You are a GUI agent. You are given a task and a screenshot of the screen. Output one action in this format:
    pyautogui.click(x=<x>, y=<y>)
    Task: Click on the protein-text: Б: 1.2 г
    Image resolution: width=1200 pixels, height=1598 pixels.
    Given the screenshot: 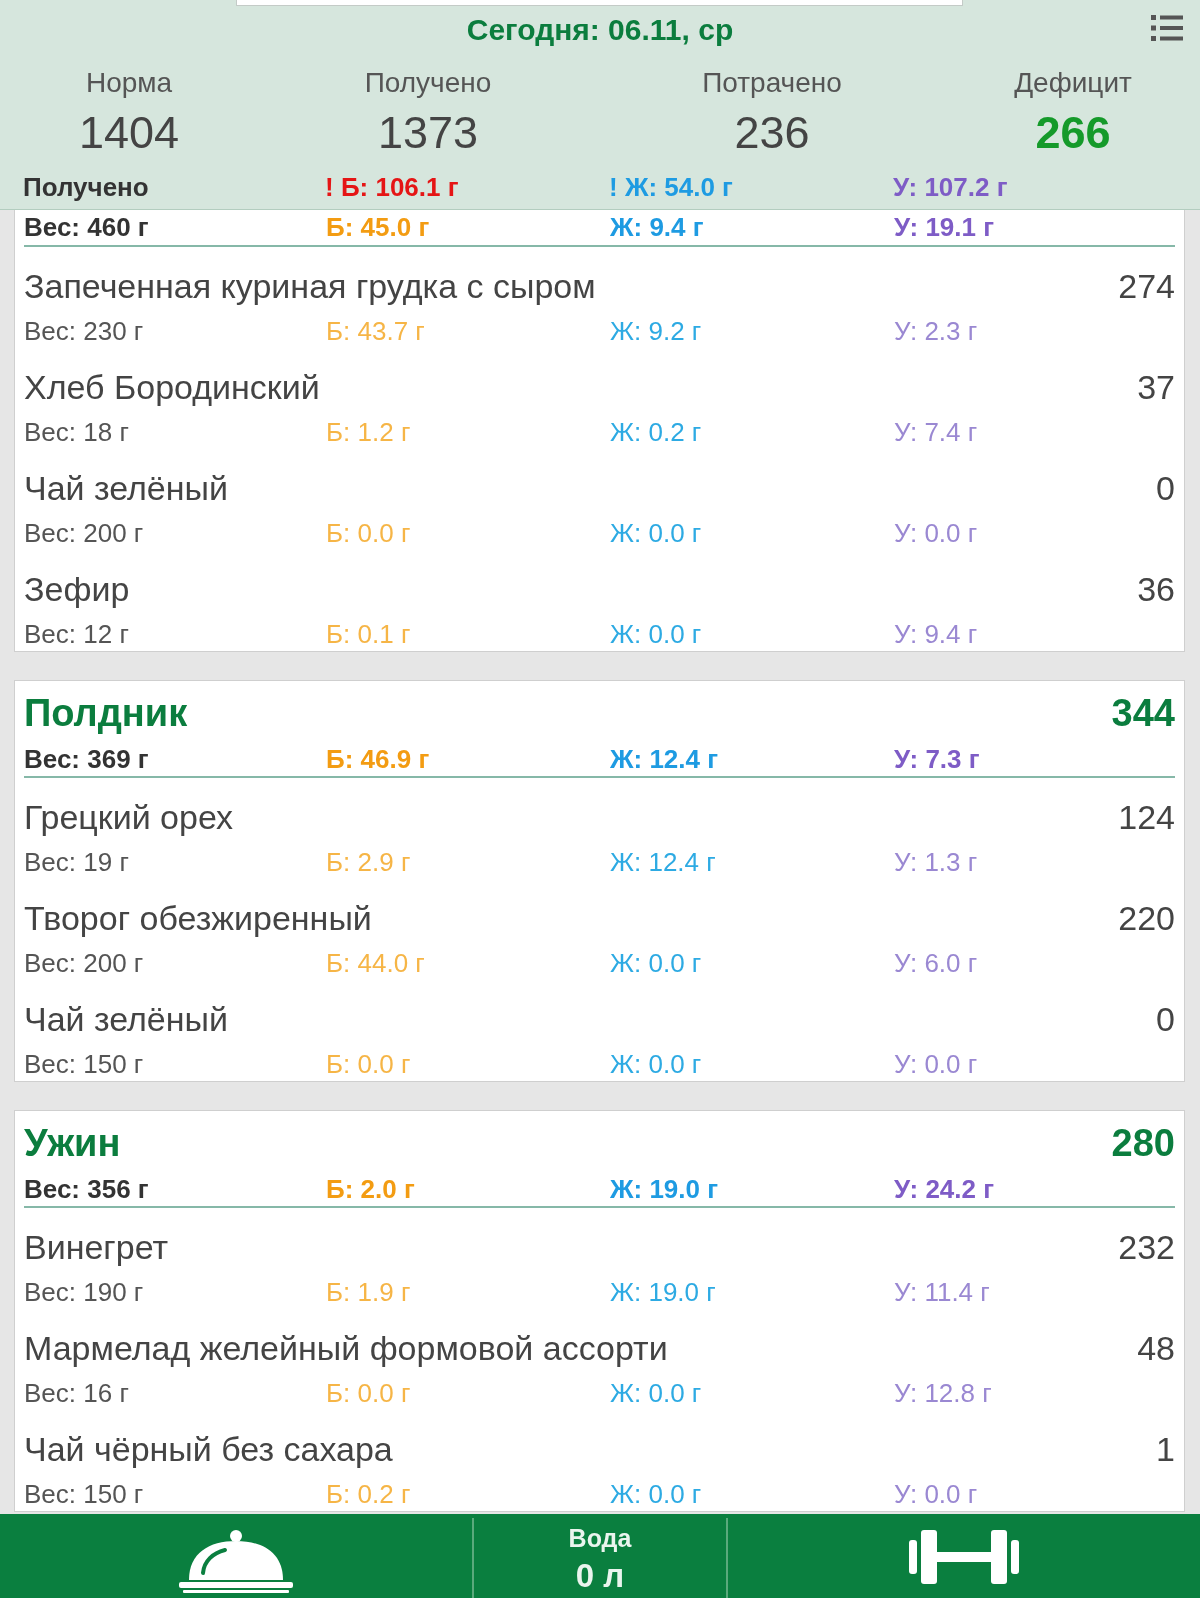 What is the action you would take?
    pyautogui.click(x=369, y=432)
    